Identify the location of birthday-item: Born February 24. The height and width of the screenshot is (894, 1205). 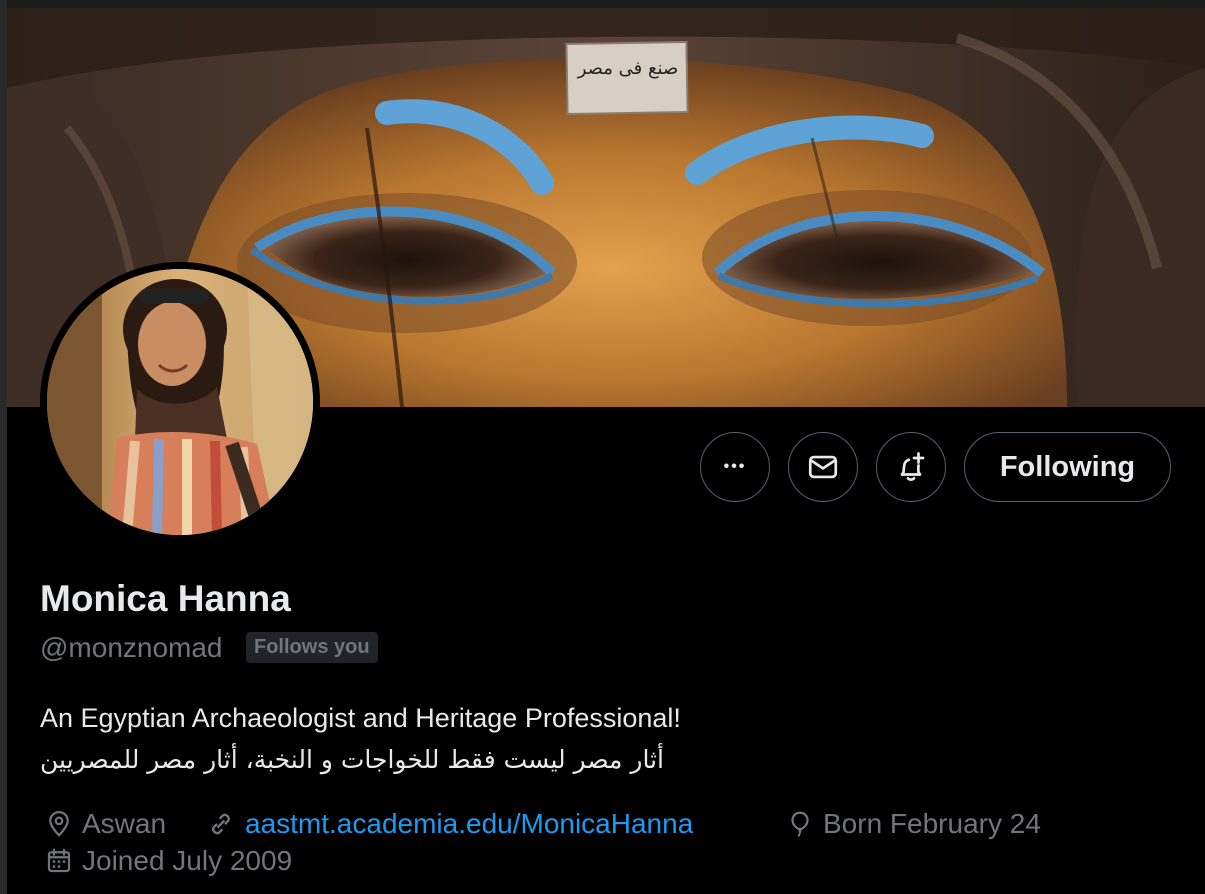
(913, 824).